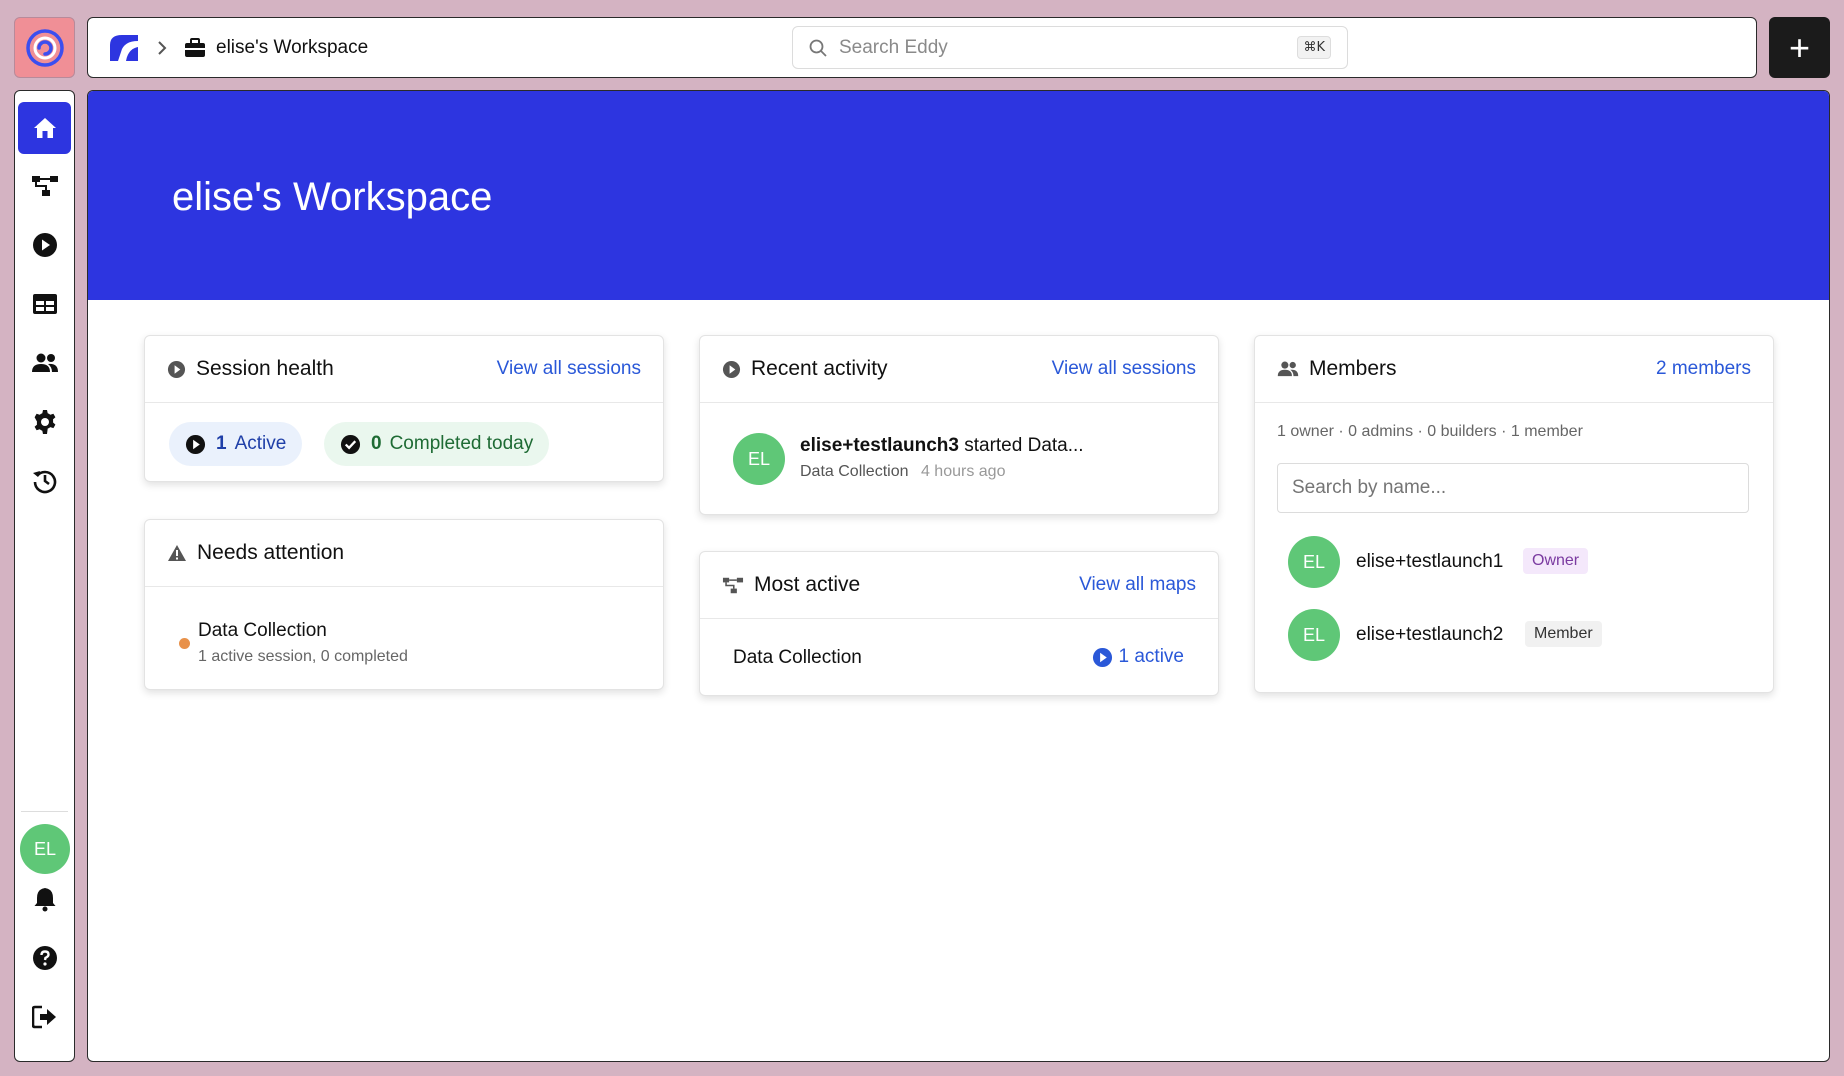 This screenshot has width=1844, height=1076. Describe the element at coordinates (125, 48) in the screenshot. I see `brand-icon` at that location.